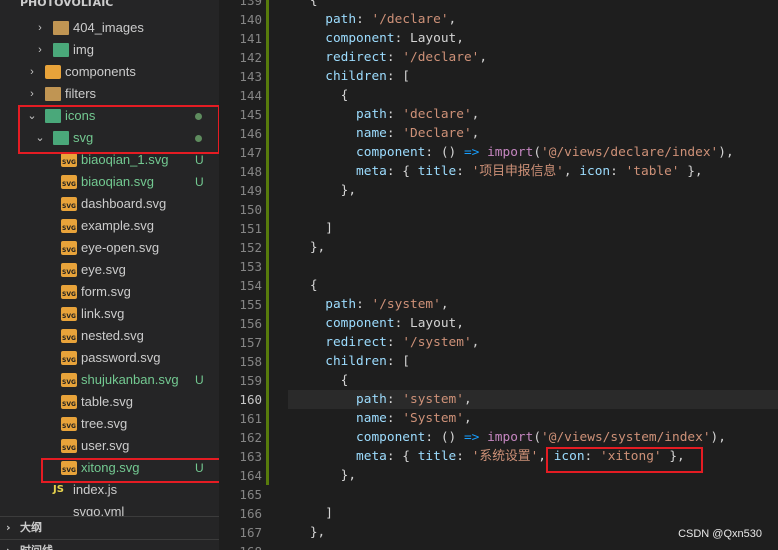 The width and height of the screenshot is (778, 550). I want to click on line-number: 167, so click(250, 532).